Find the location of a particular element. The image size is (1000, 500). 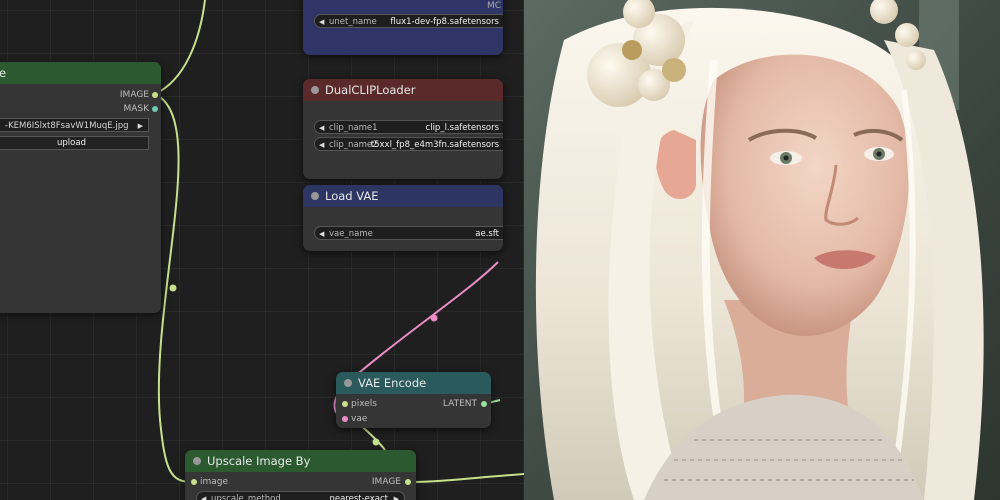

latent-output-dot is located at coordinates (484, 404).